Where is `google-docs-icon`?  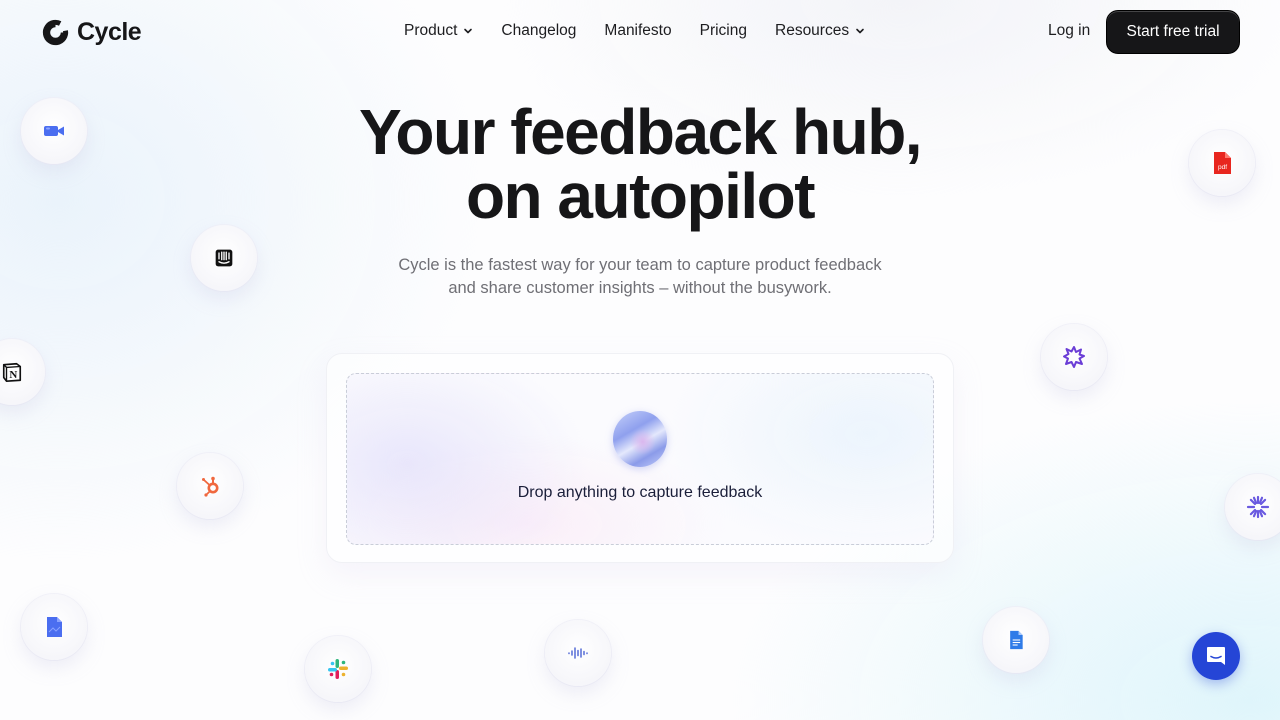 google-docs-icon is located at coordinates (1016, 640).